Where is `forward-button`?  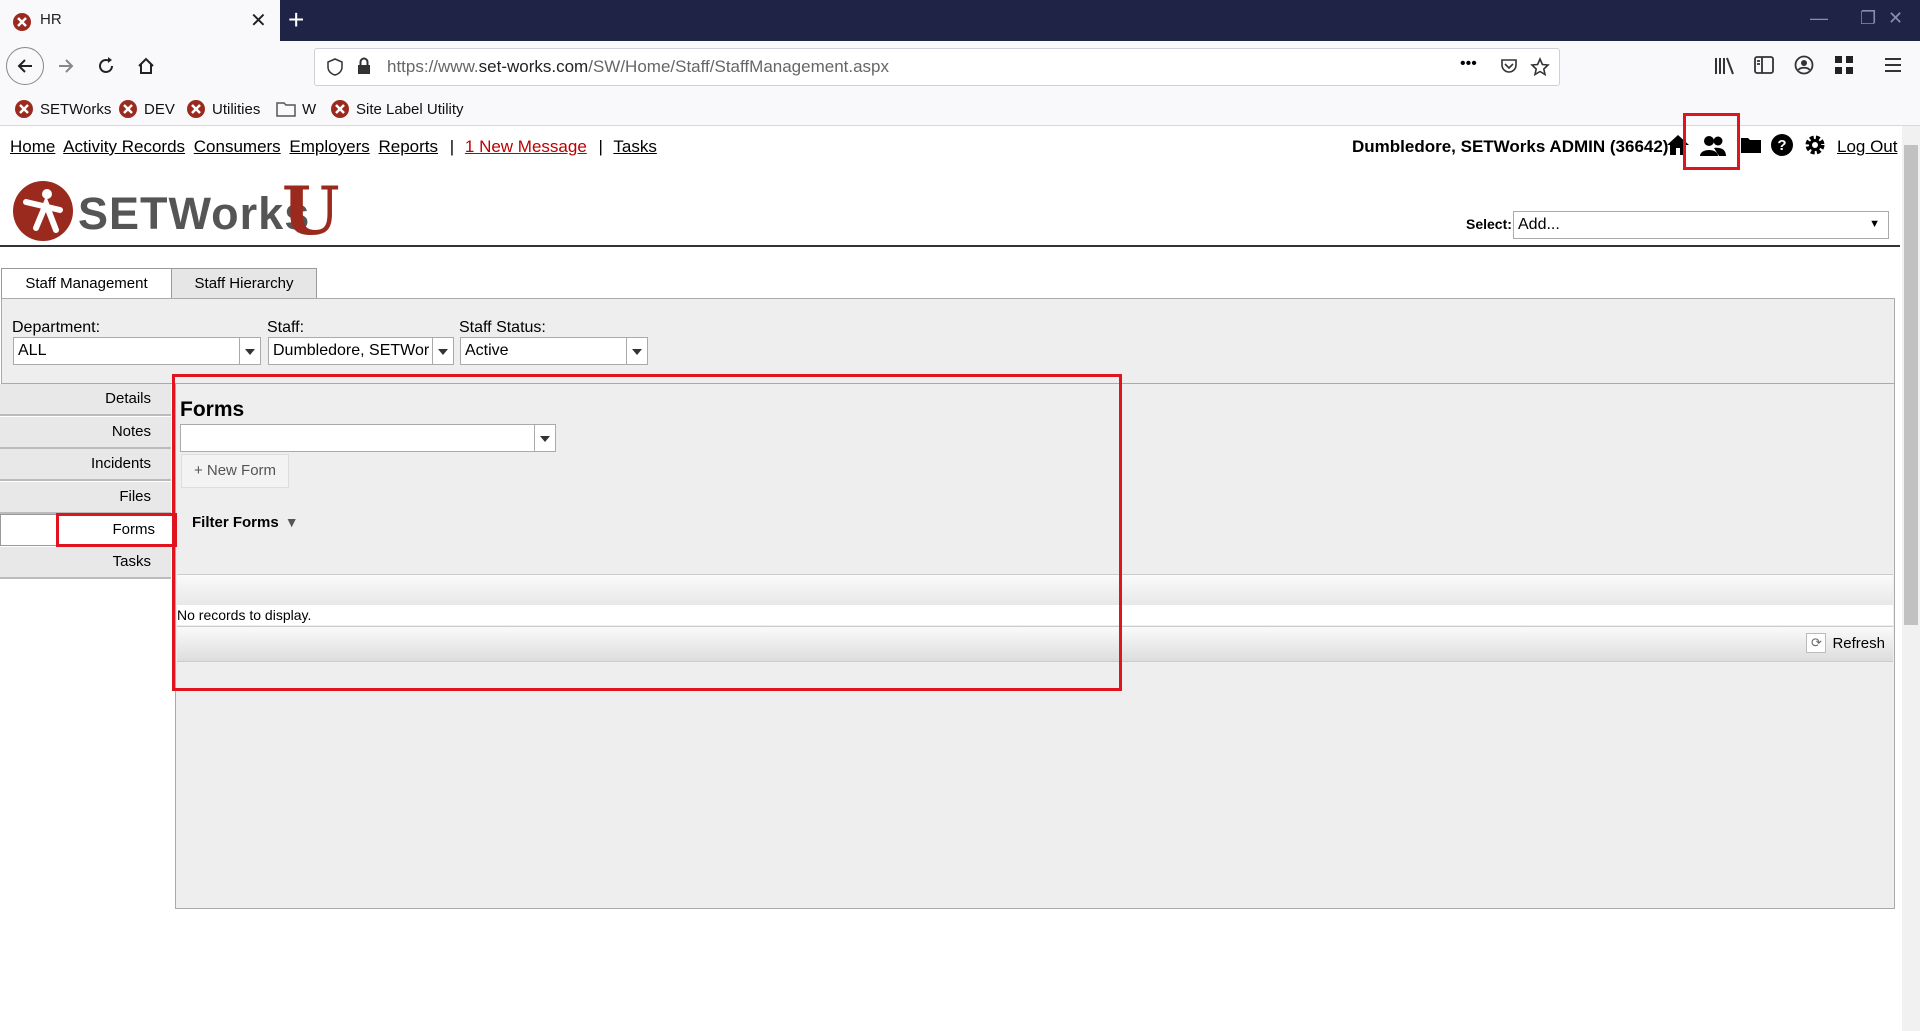
forward-button is located at coordinates (66, 66).